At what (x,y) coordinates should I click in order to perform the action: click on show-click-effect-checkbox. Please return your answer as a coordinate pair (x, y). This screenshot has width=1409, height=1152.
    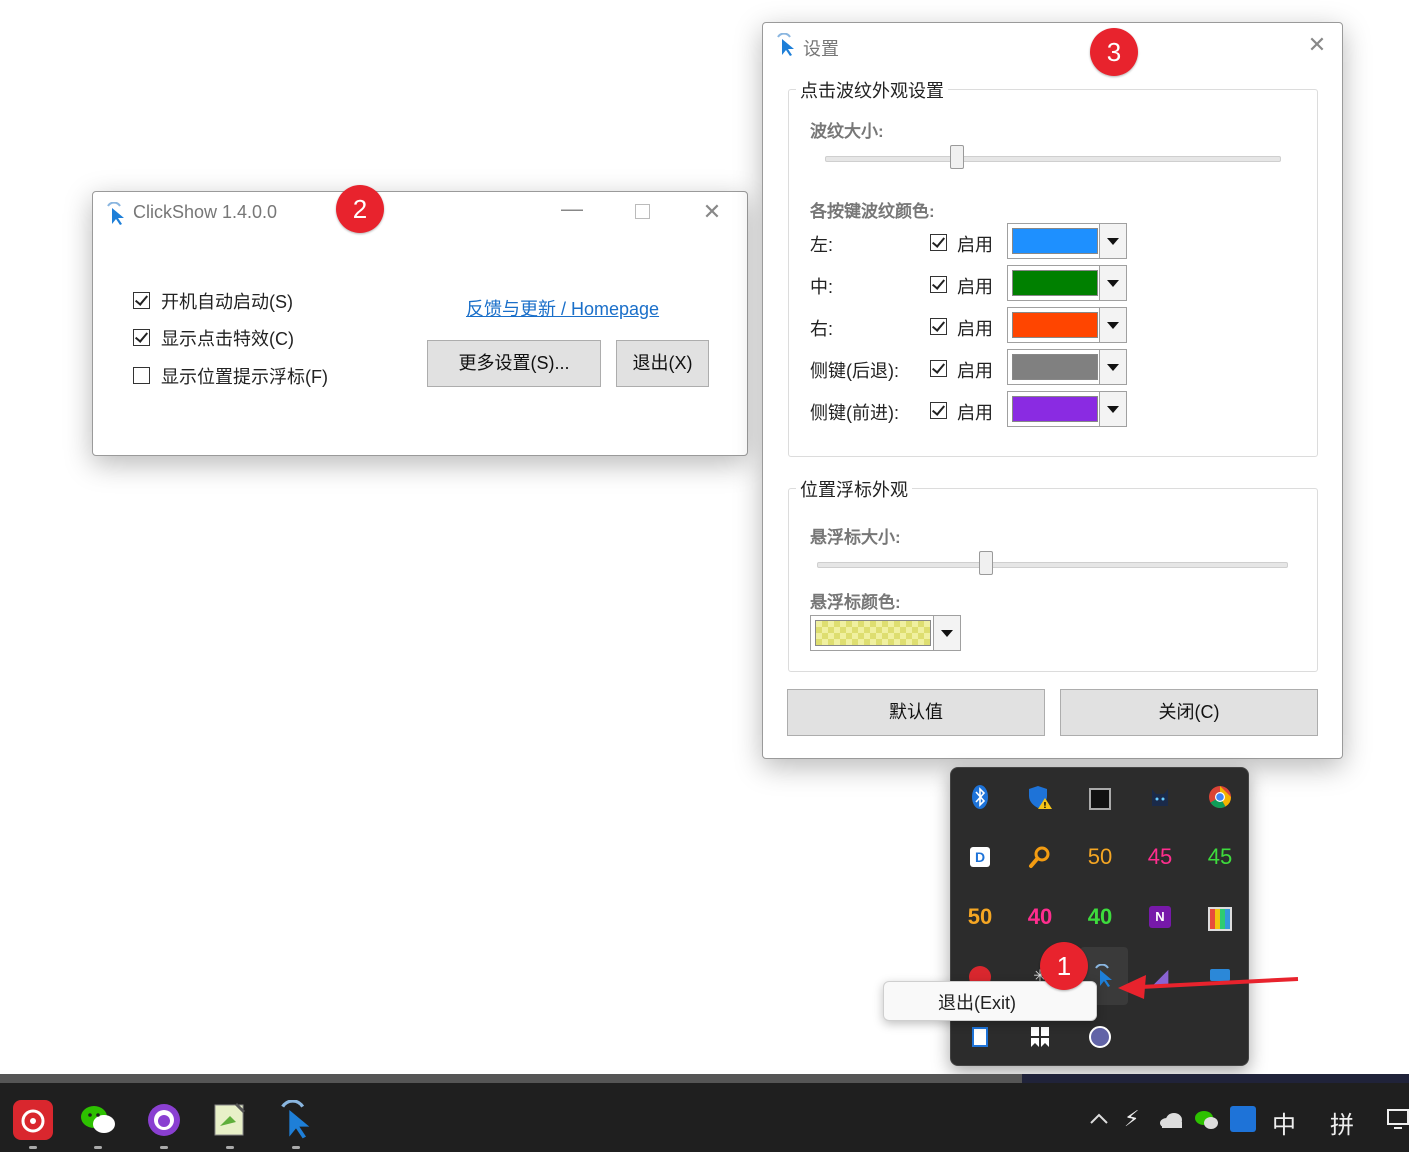
    Looking at the image, I should click on (141, 337).